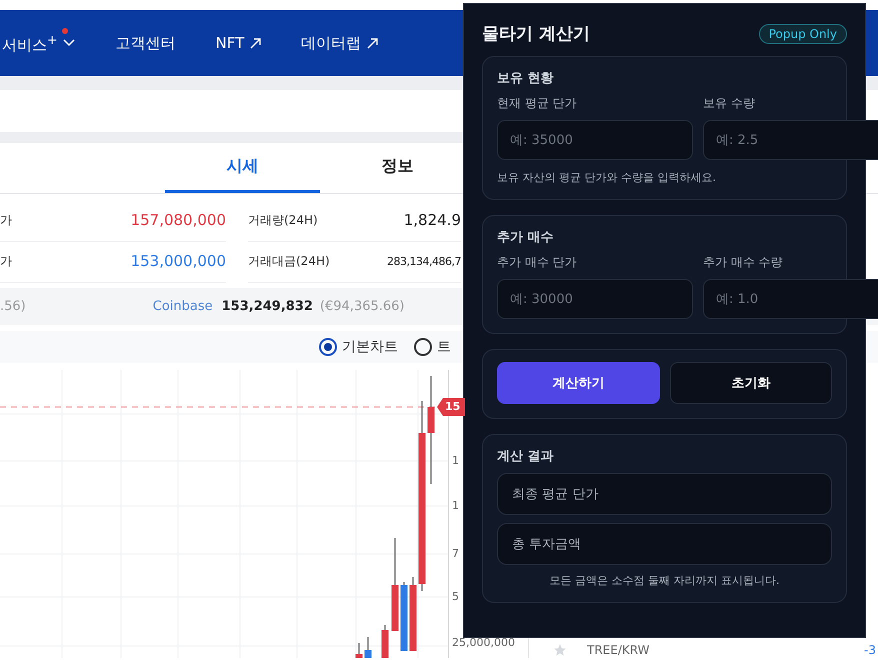 The image size is (878, 660). I want to click on section-title: 보유 현황, so click(526, 78).